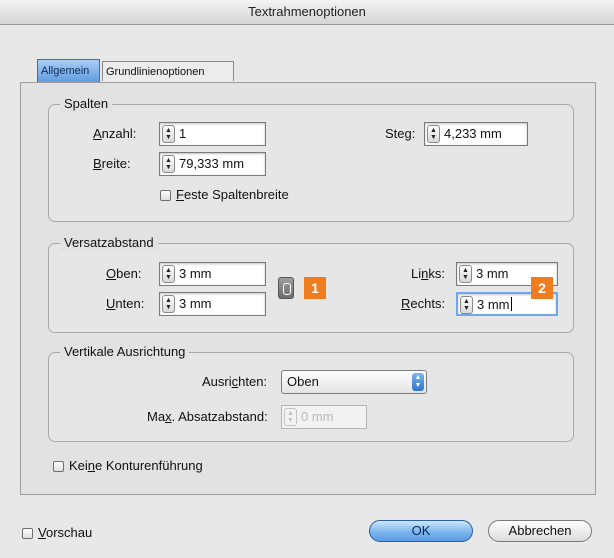  I want to click on oben-field: ▲ ▼ 3 mm, so click(212, 274).